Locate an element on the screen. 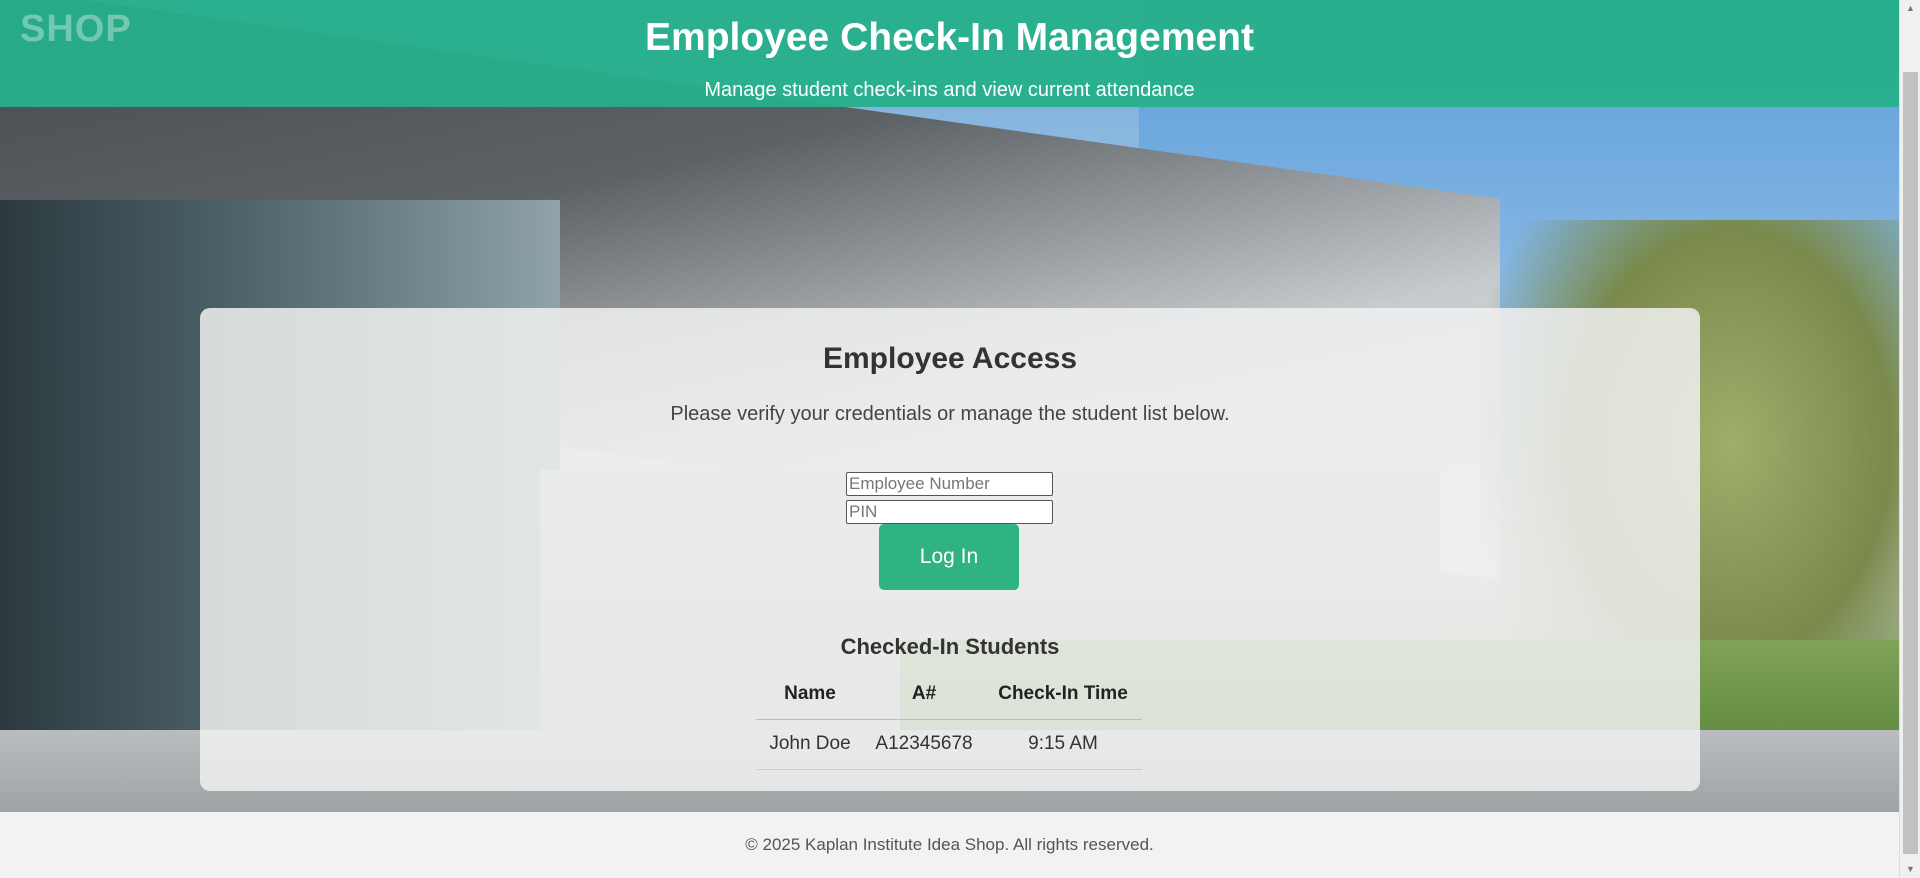 The width and height of the screenshot is (1920, 878). scrollbar-thumb is located at coordinates (1910, 463).